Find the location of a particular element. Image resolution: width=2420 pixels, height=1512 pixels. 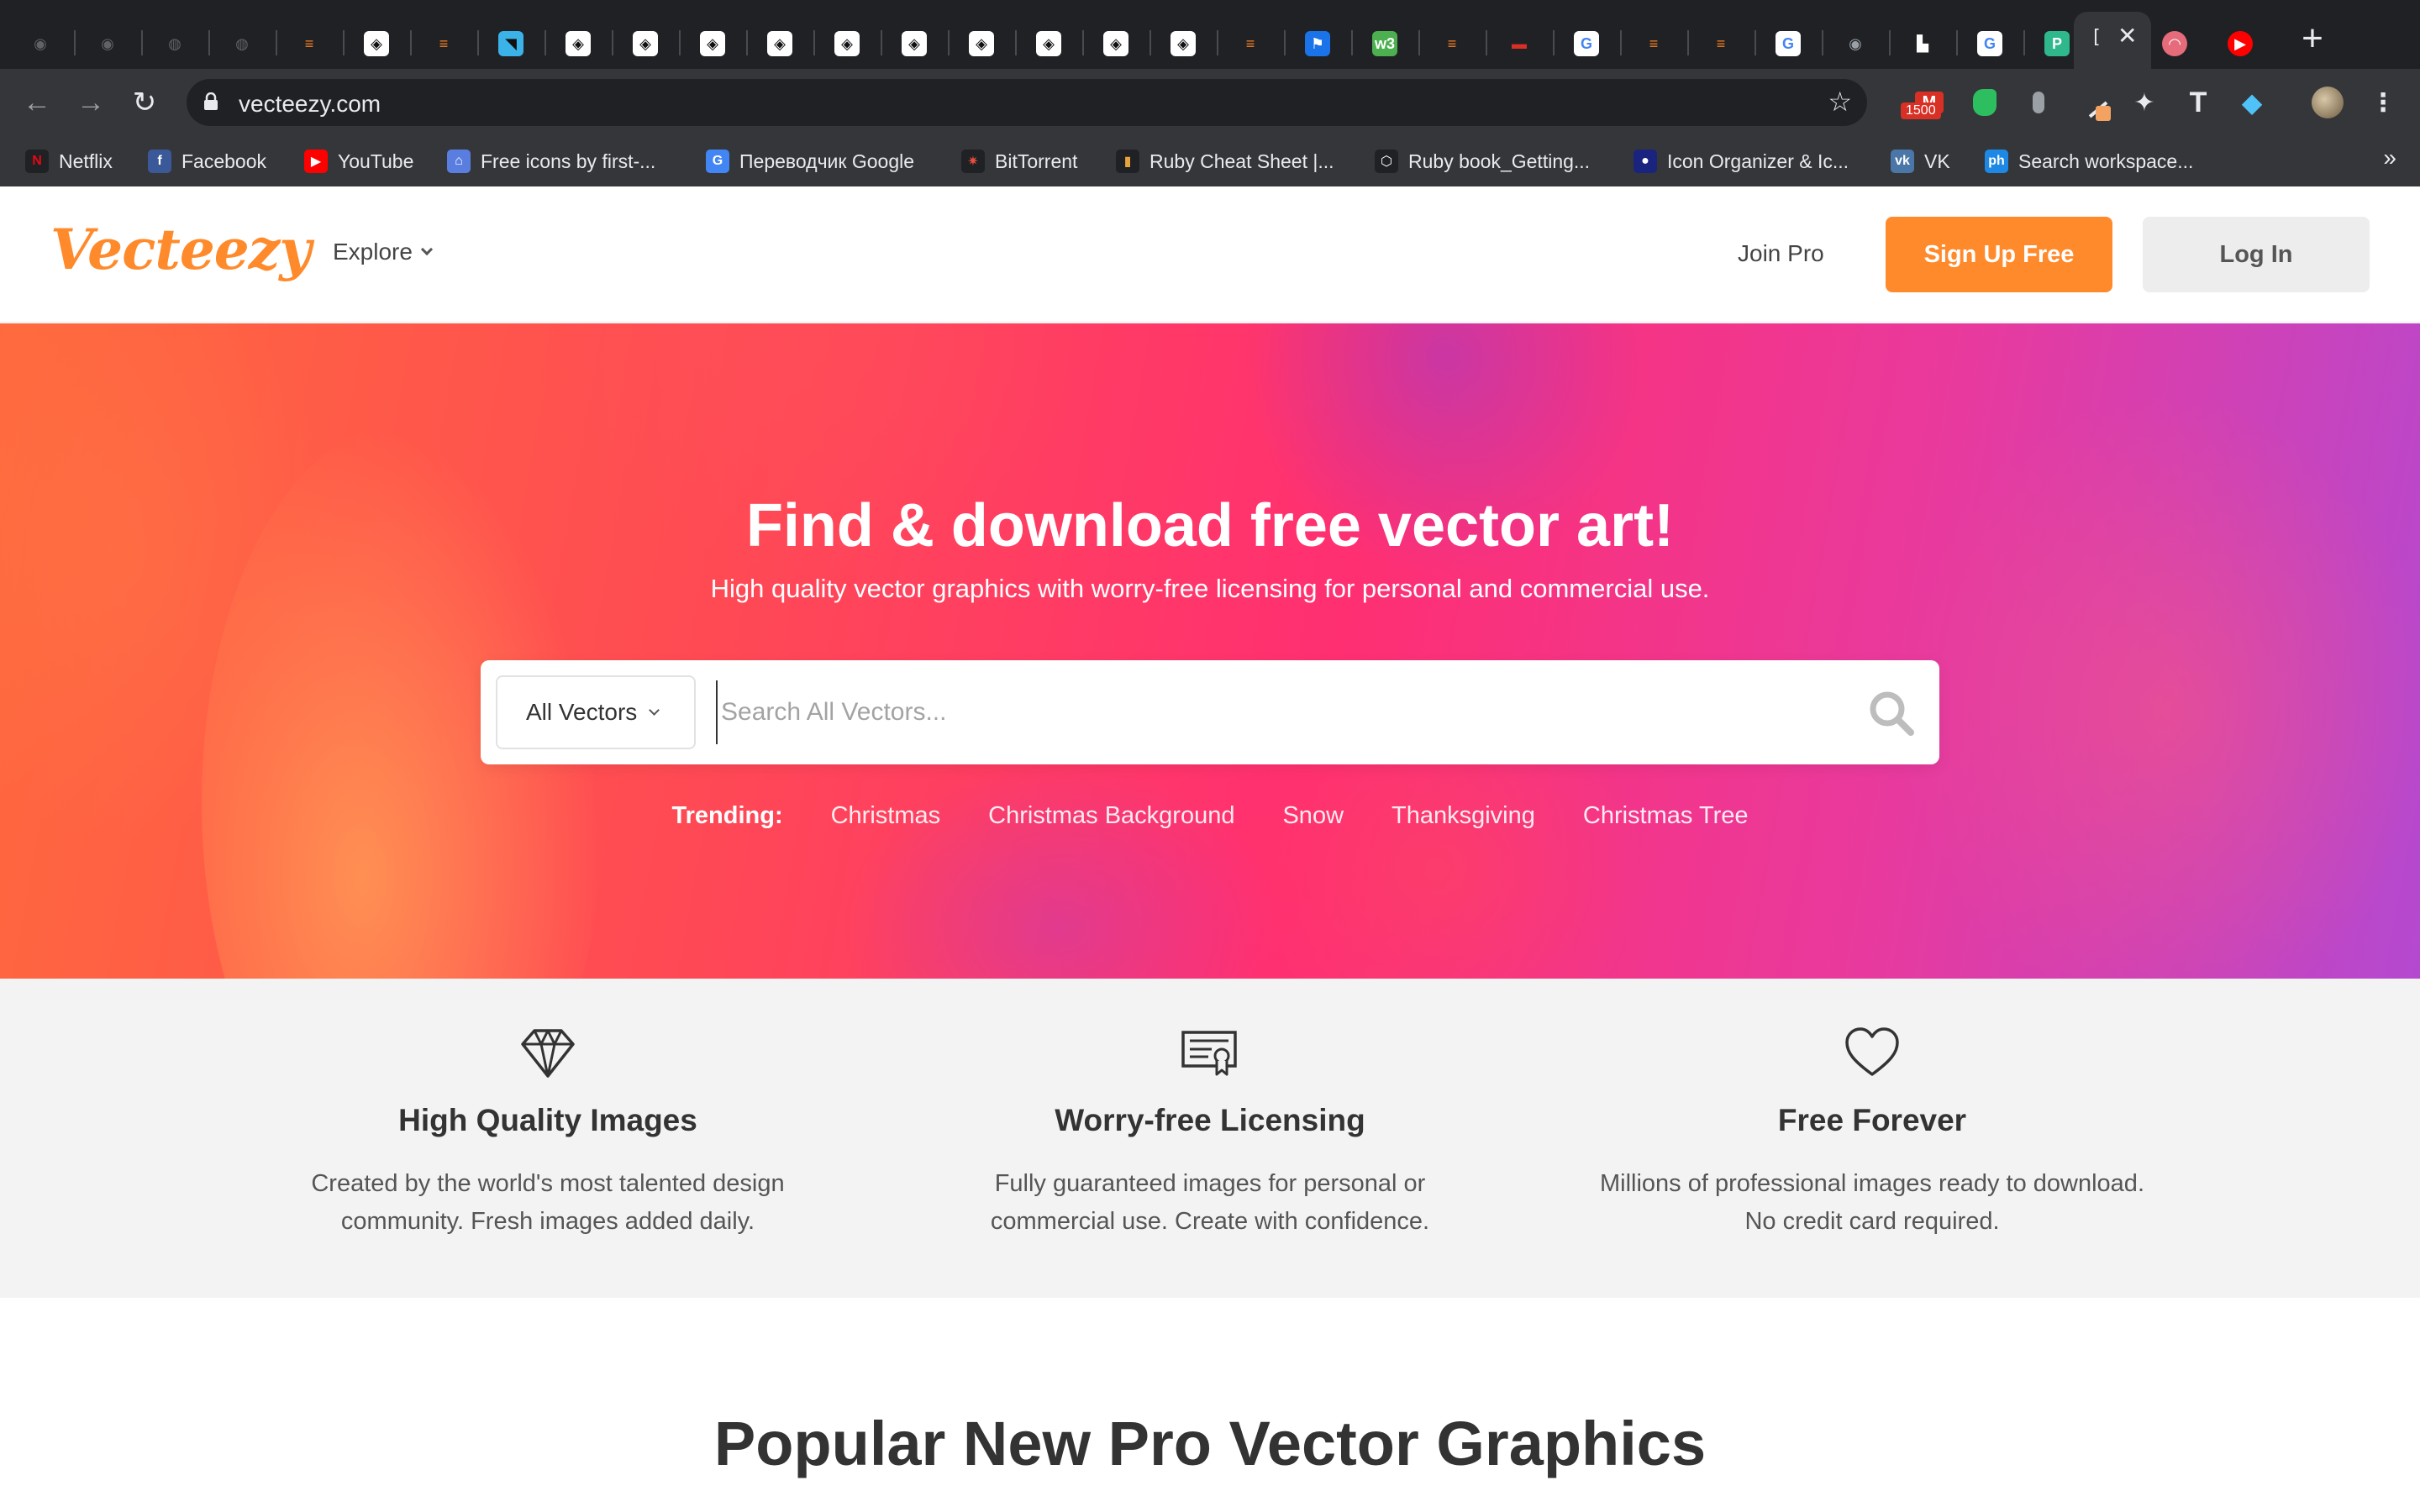

address-bar: vecteezy.com ☆ is located at coordinates (1027, 102).